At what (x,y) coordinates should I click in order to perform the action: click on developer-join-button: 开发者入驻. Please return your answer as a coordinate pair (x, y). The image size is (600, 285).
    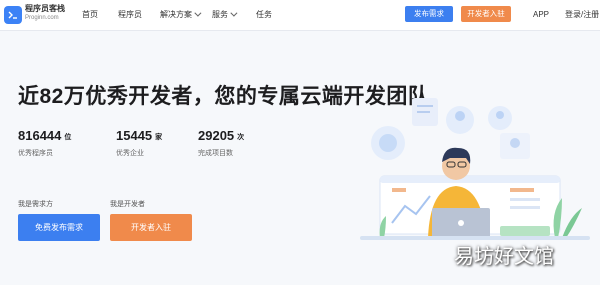
    Looking at the image, I should click on (486, 14).